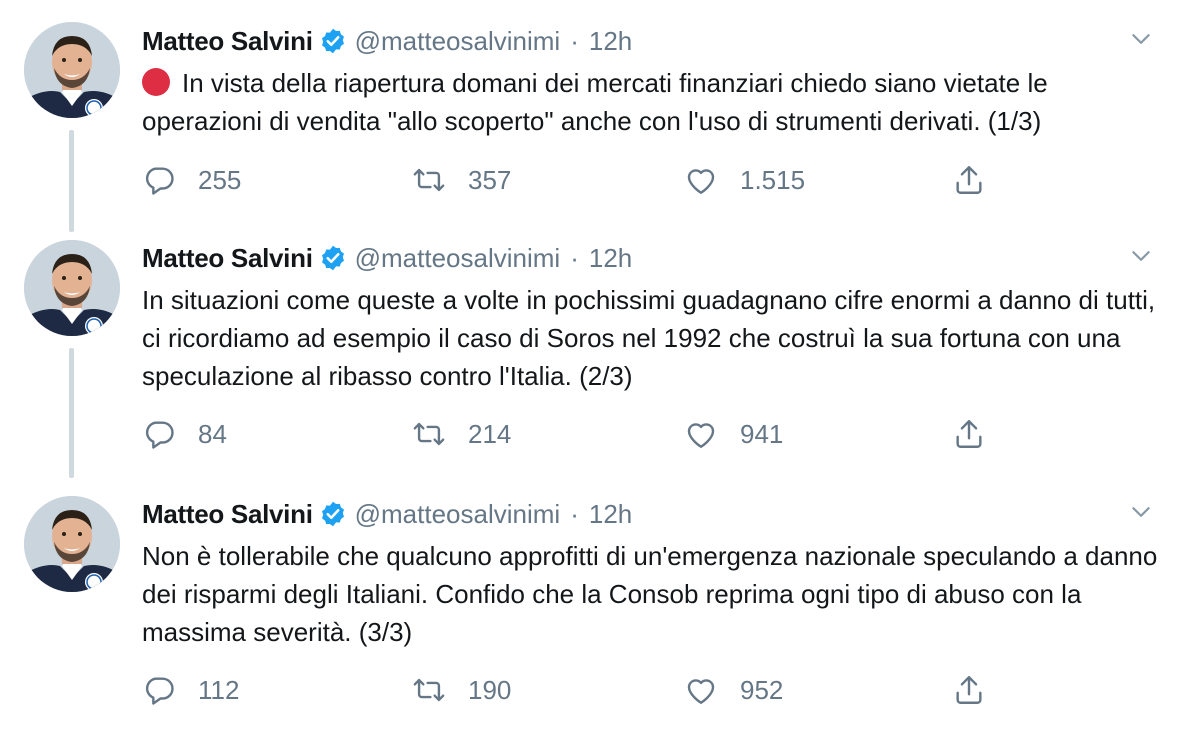  I want to click on like-count: 941, so click(762, 433).